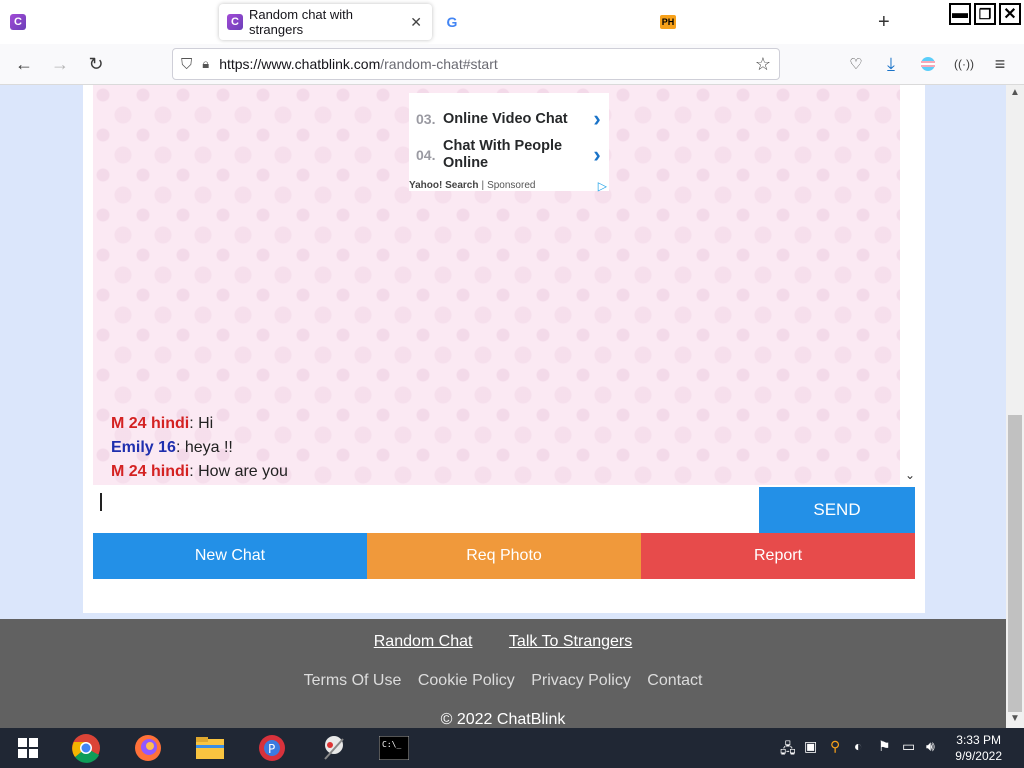  Describe the element at coordinates (544, 22) in the screenshot. I see `tab-google: G` at that location.